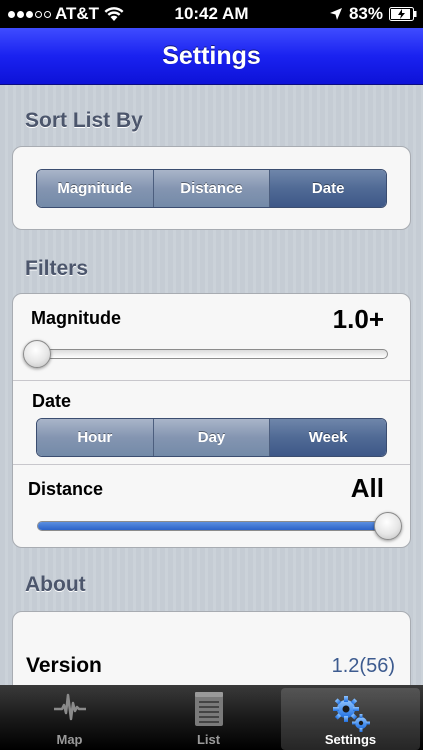 The width and height of the screenshot is (423, 750). What do you see at coordinates (95, 188) in the screenshot?
I see `sort-magnitude-segment: Magnitude` at bounding box center [95, 188].